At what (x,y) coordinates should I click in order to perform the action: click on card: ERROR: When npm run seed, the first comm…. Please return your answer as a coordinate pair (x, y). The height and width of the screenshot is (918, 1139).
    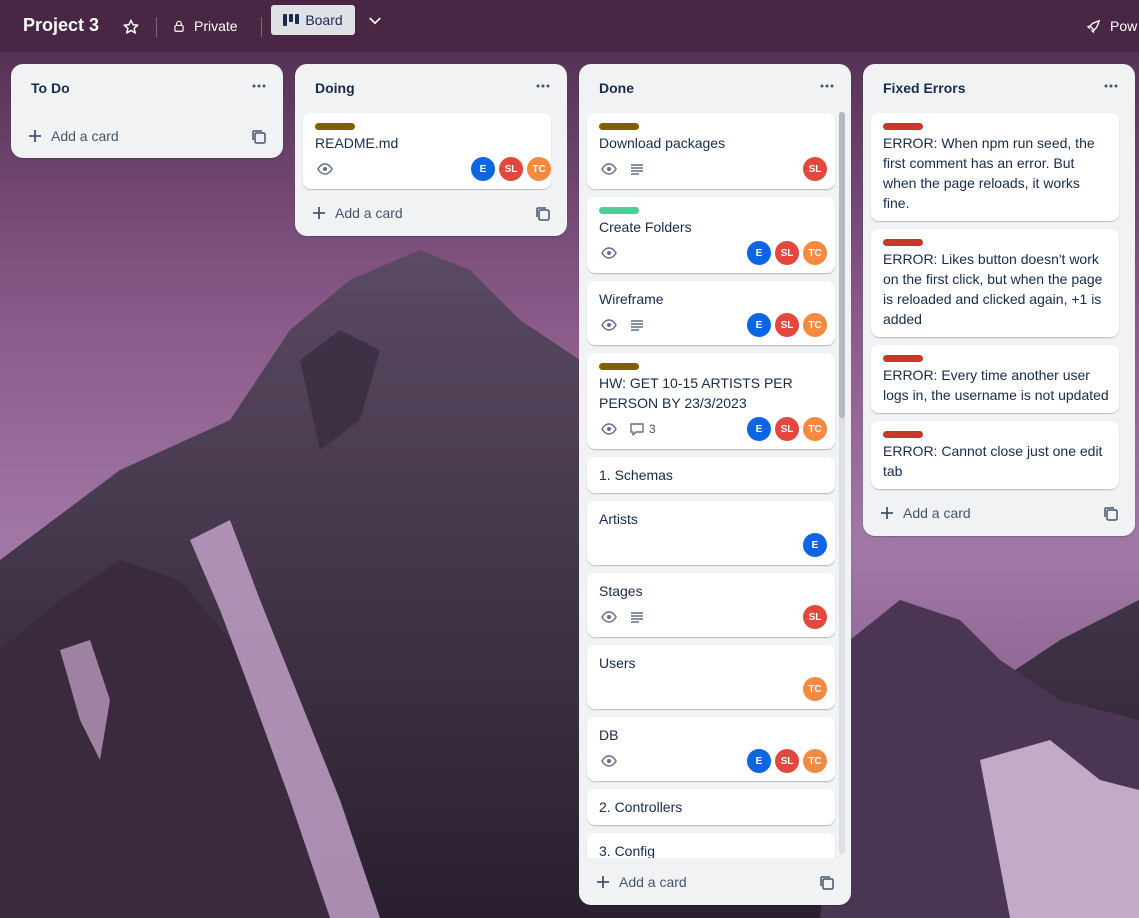
    Looking at the image, I should click on (995, 167).